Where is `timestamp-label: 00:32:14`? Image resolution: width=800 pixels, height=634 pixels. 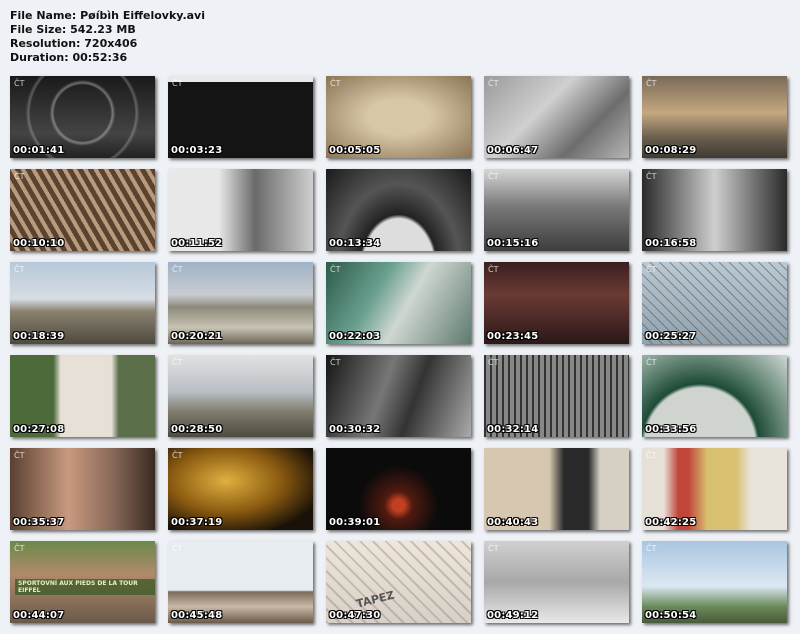 timestamp-label: 00:32:14 is located at coordinates (513, 429).